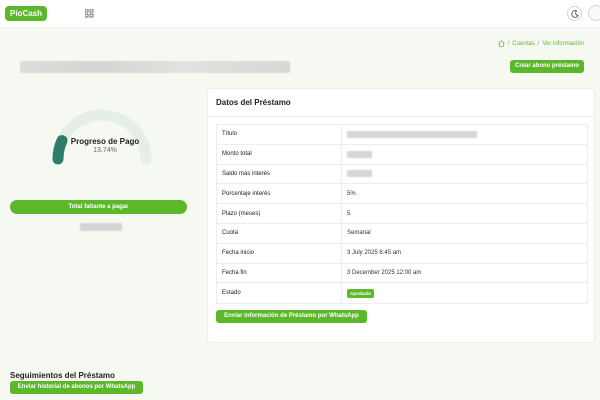  I want to click on table-row: Porcentaje interés 5%, so click(402, 194).